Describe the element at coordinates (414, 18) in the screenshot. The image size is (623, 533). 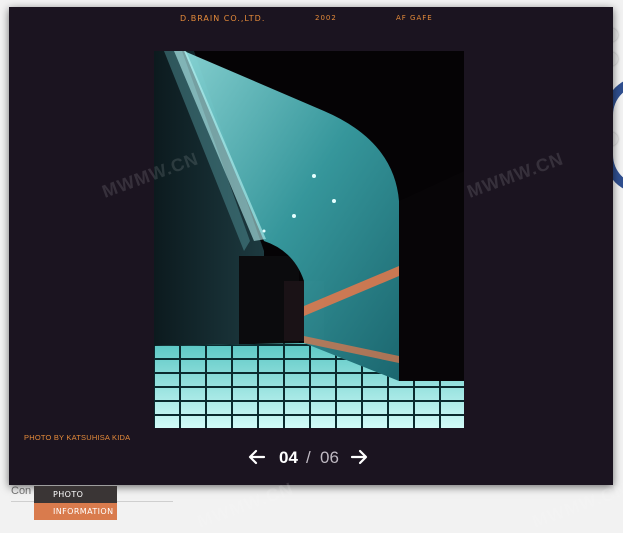
I see `project-name: AF GAFE` at that location.